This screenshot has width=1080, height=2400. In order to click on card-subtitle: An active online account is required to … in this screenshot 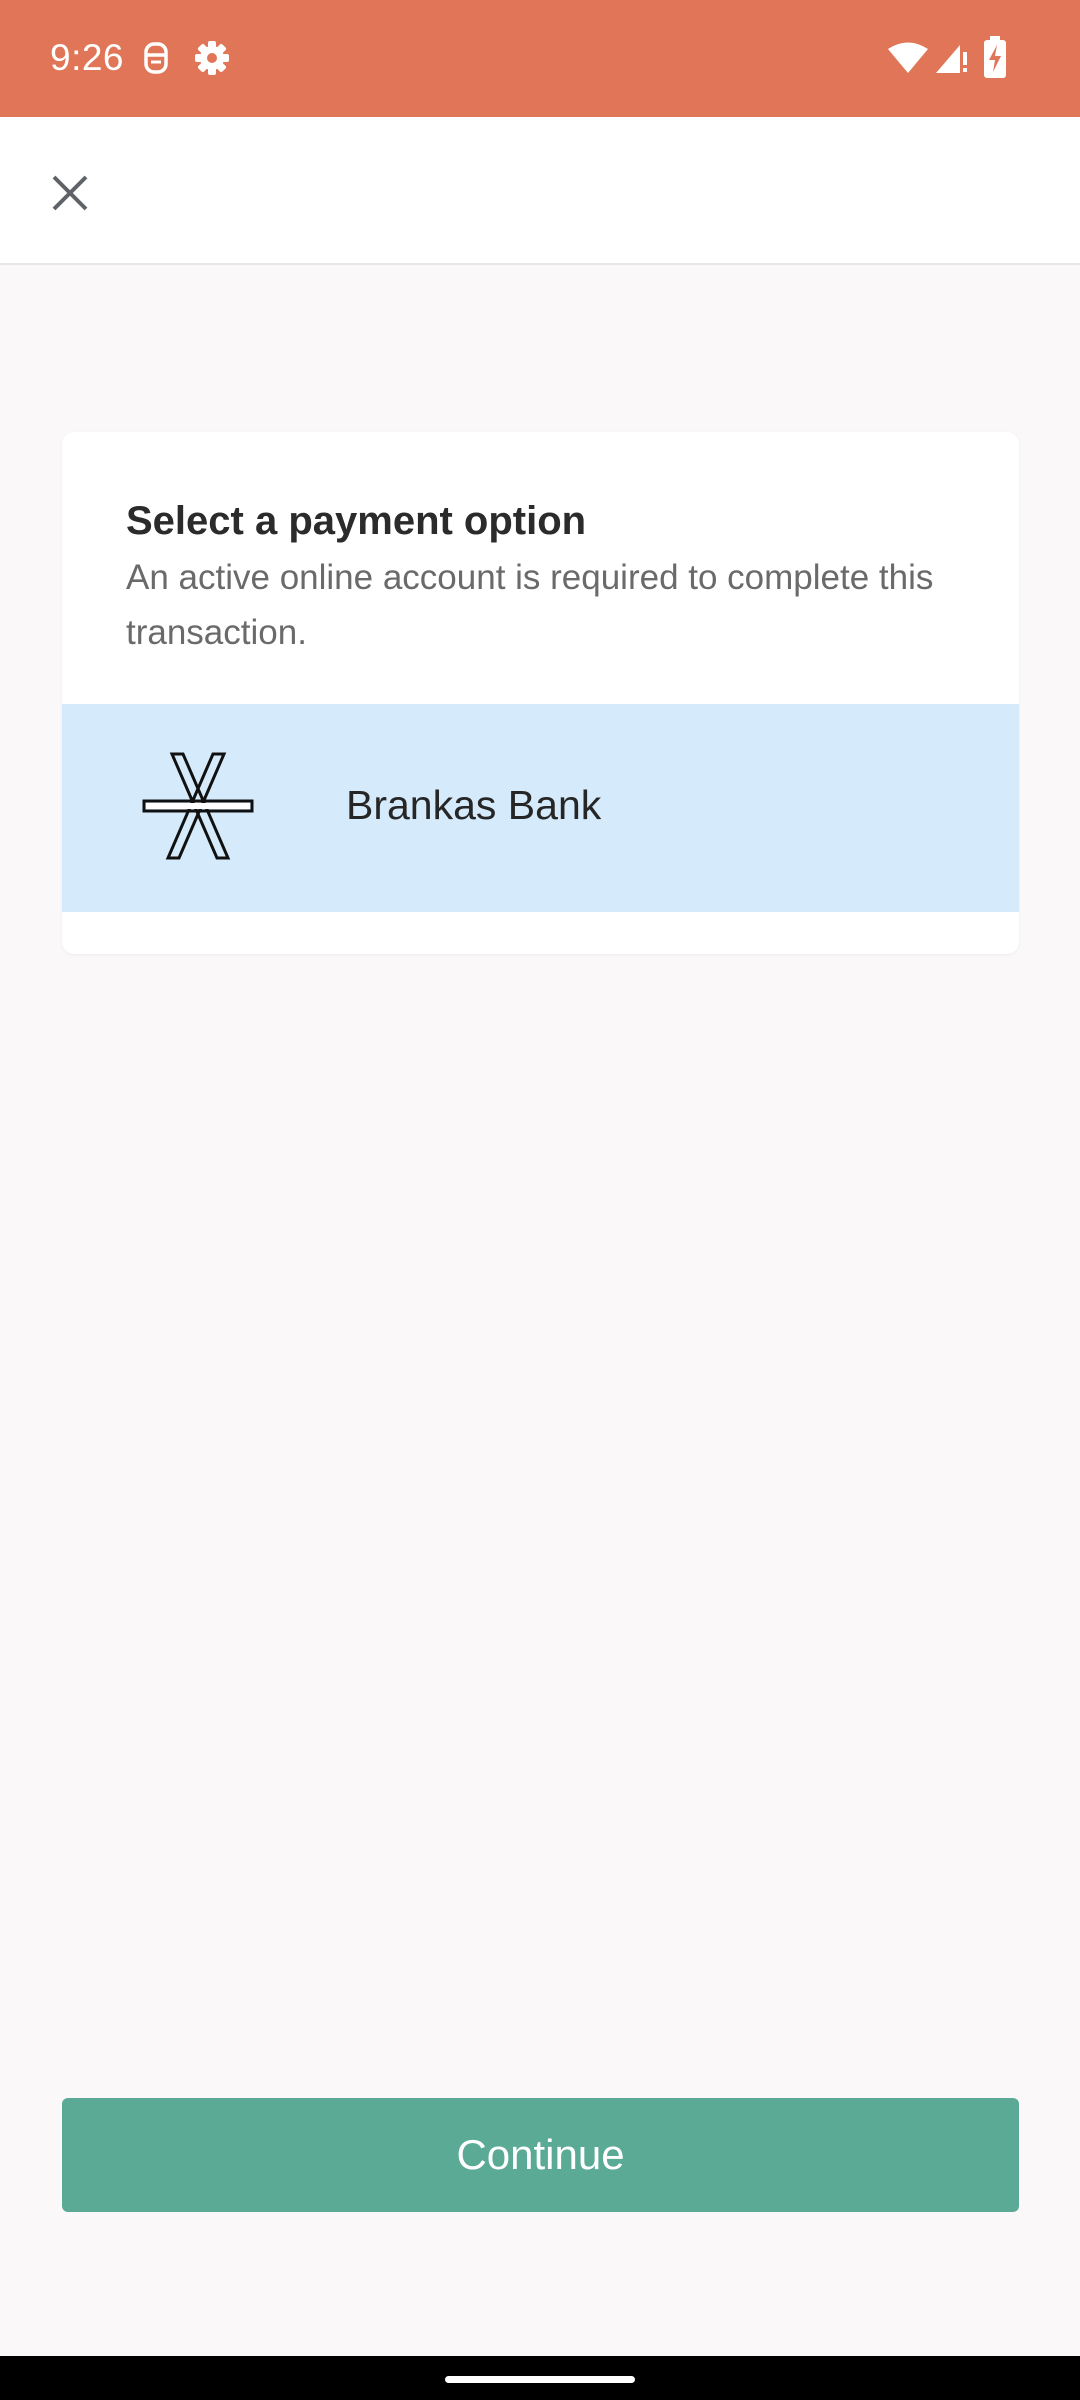, I will do `click(530, 605)`.